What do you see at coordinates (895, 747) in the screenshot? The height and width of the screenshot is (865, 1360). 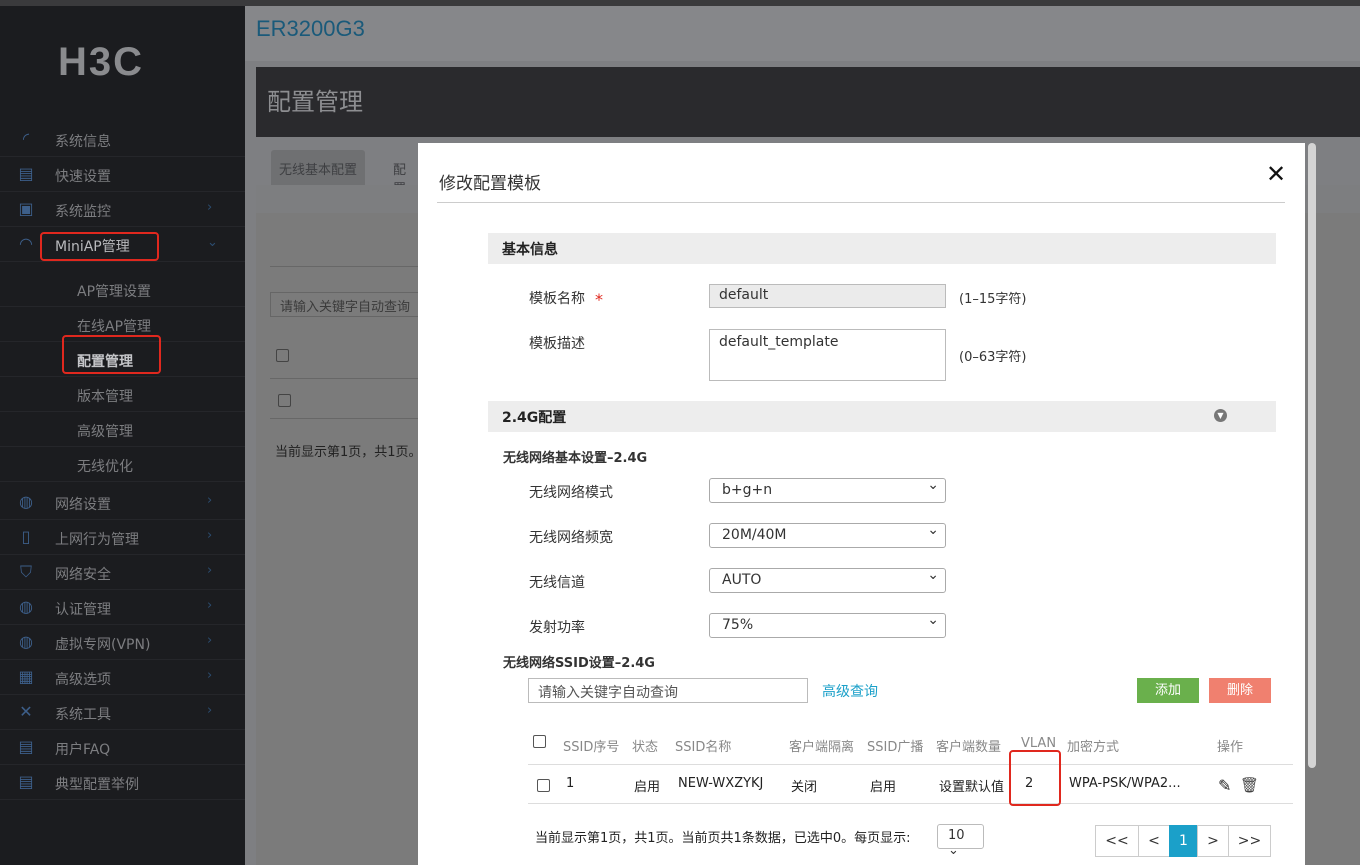 I see `col-ssid-broadcast: SSID广播` at bounding box center [895, 747].